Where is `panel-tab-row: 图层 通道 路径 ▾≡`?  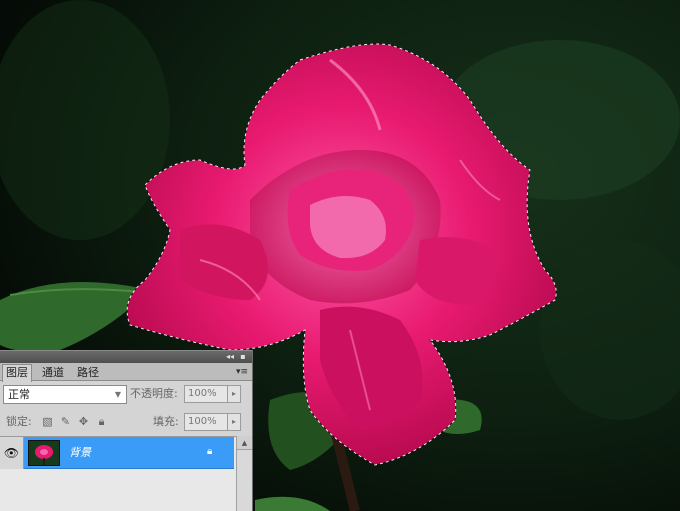
panel-tab-row: 图层 通道 路径 ▾≡ is located at coordinates (126, 372).